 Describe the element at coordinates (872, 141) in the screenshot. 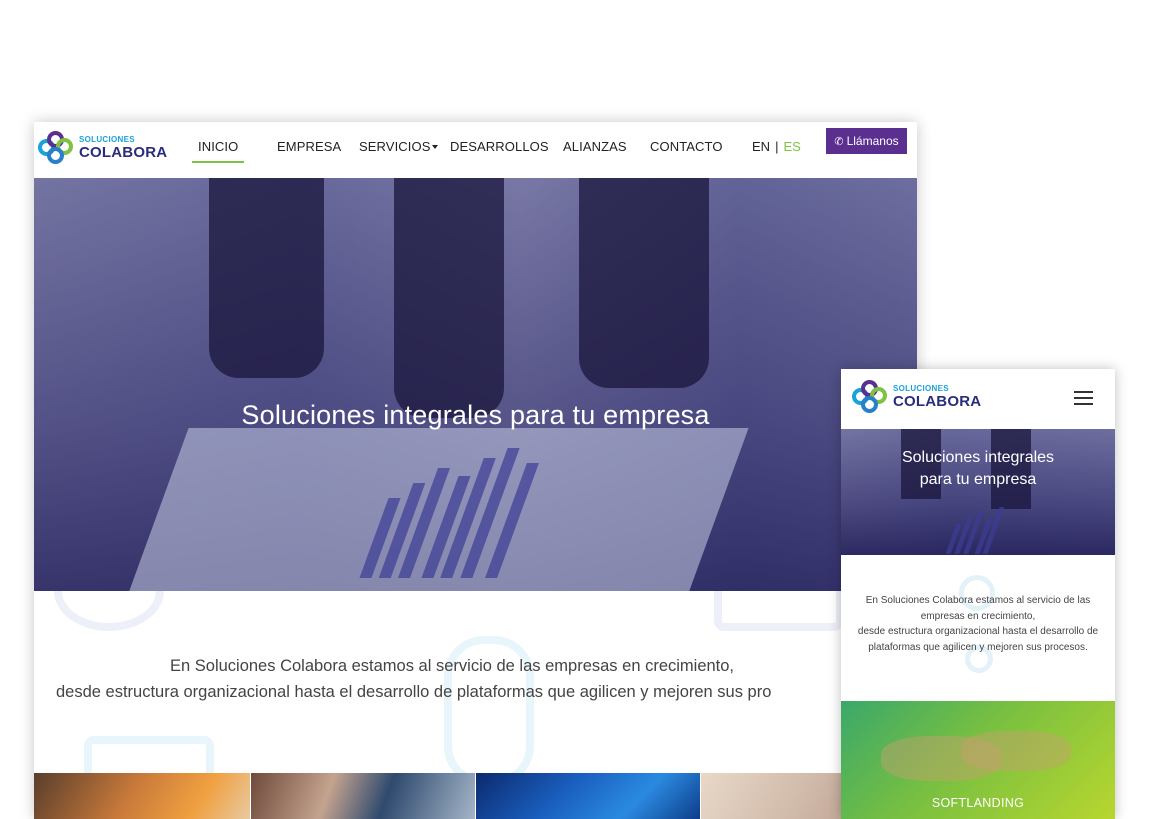

I see `call-button-label: Llámanos` at that location.